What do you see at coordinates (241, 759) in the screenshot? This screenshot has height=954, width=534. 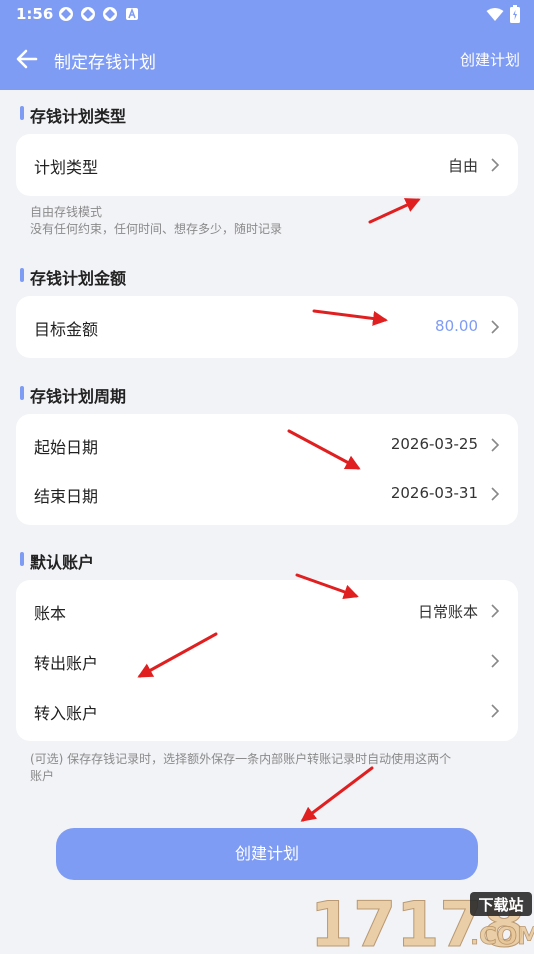 I see `account-hint-line1: (可选) 保存存钱记录时，选择额外保存一条内部账户转账记录时自动使用这两个` at bounding box center [241, 759].